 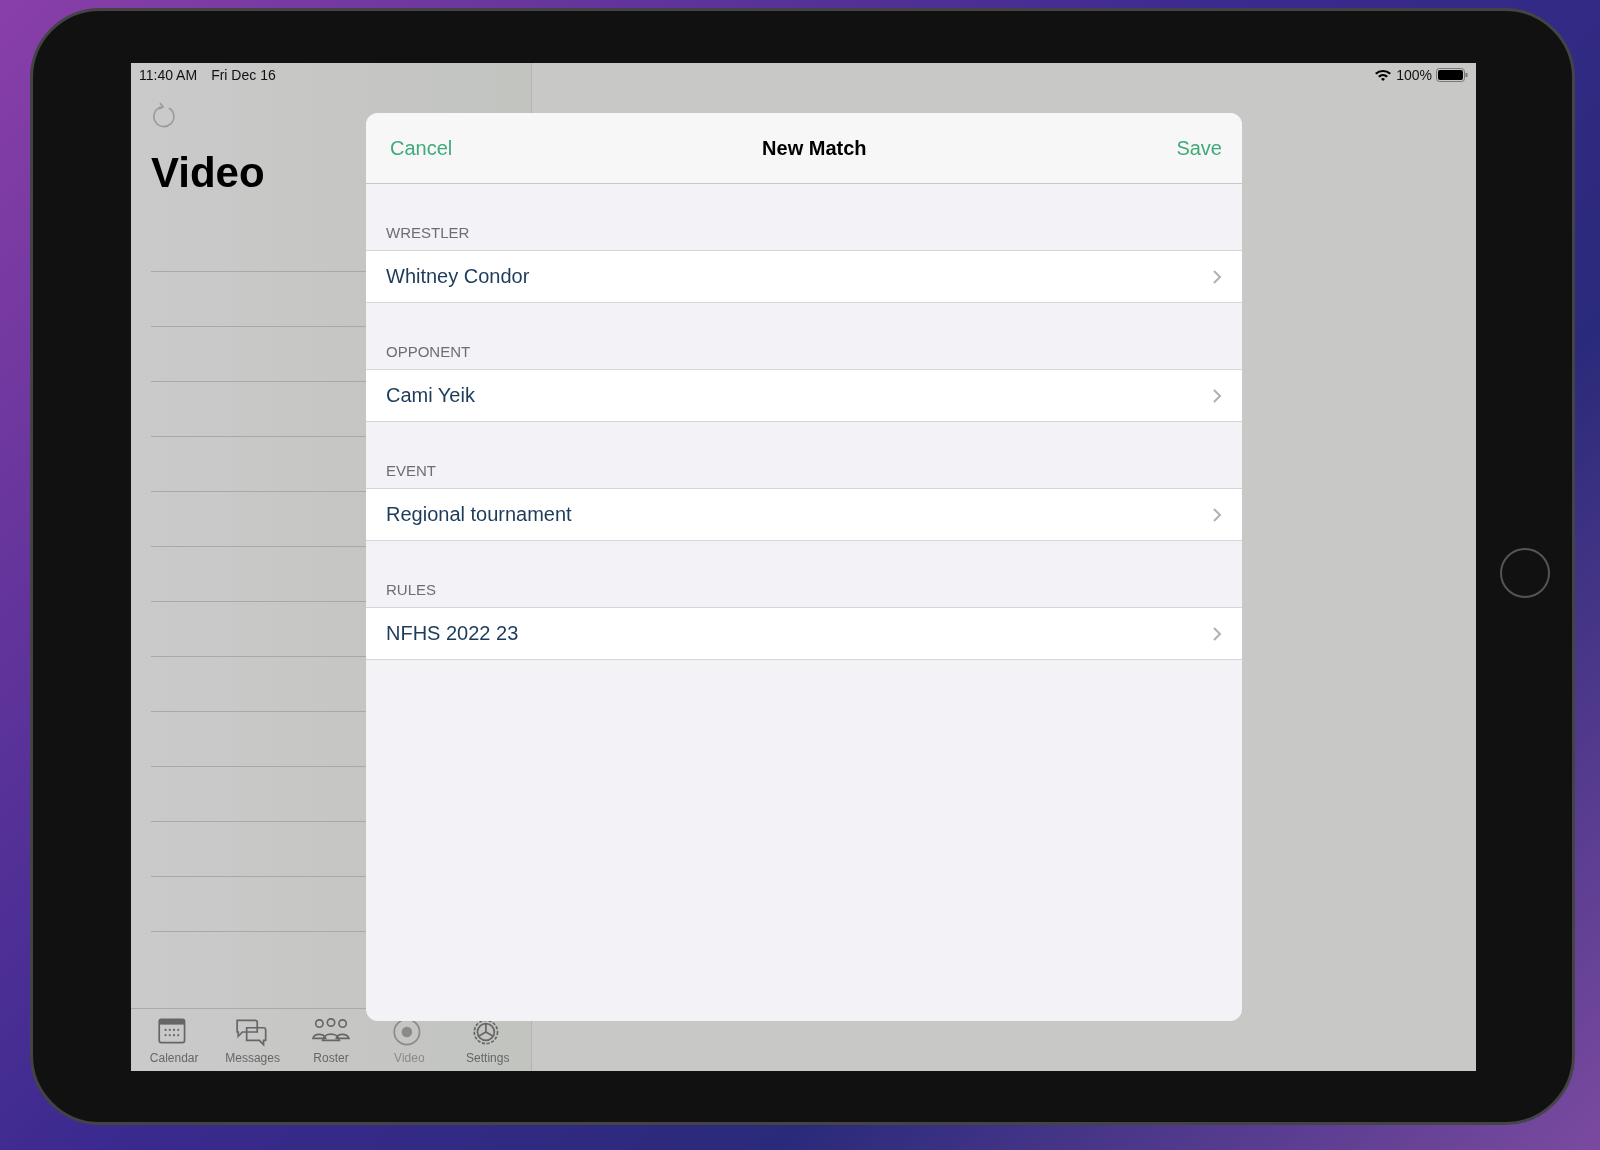 I want to click on list-cell: Cami Yeik, so click(x=804, y=395).